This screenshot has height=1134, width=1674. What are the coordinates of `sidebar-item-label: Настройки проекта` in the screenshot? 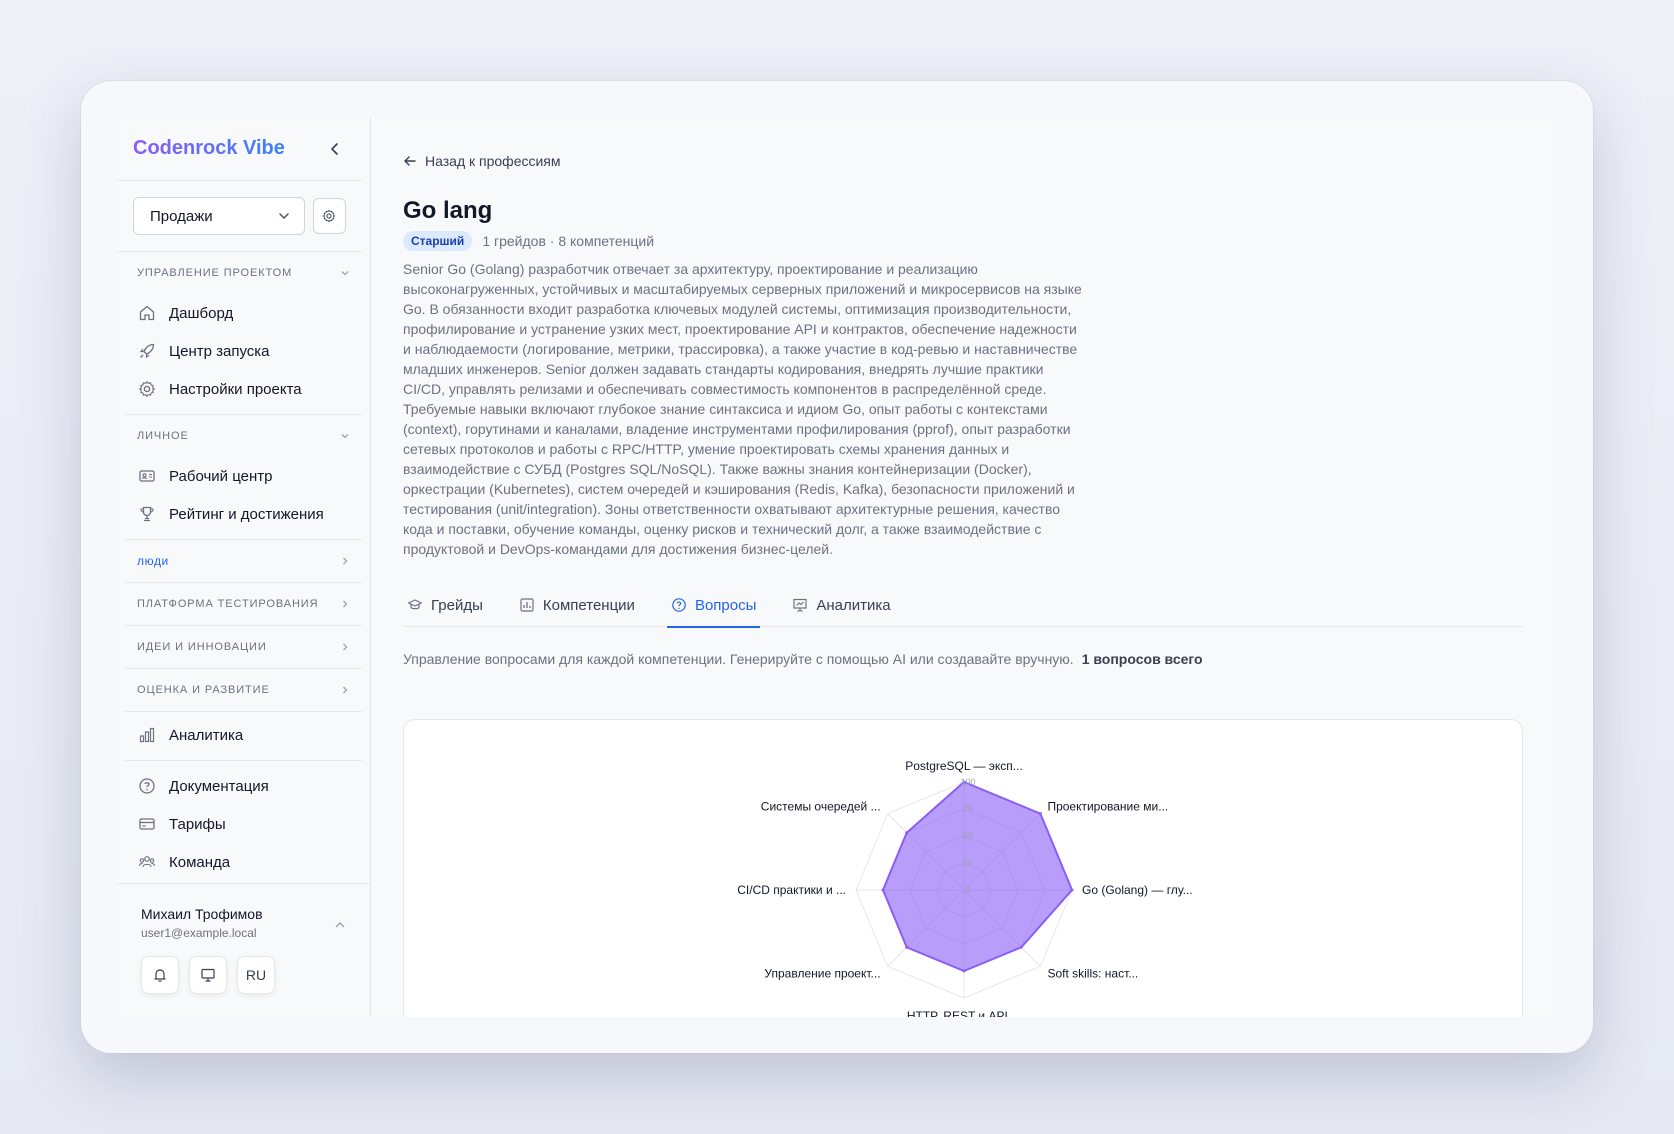 It's located at (235, 389).